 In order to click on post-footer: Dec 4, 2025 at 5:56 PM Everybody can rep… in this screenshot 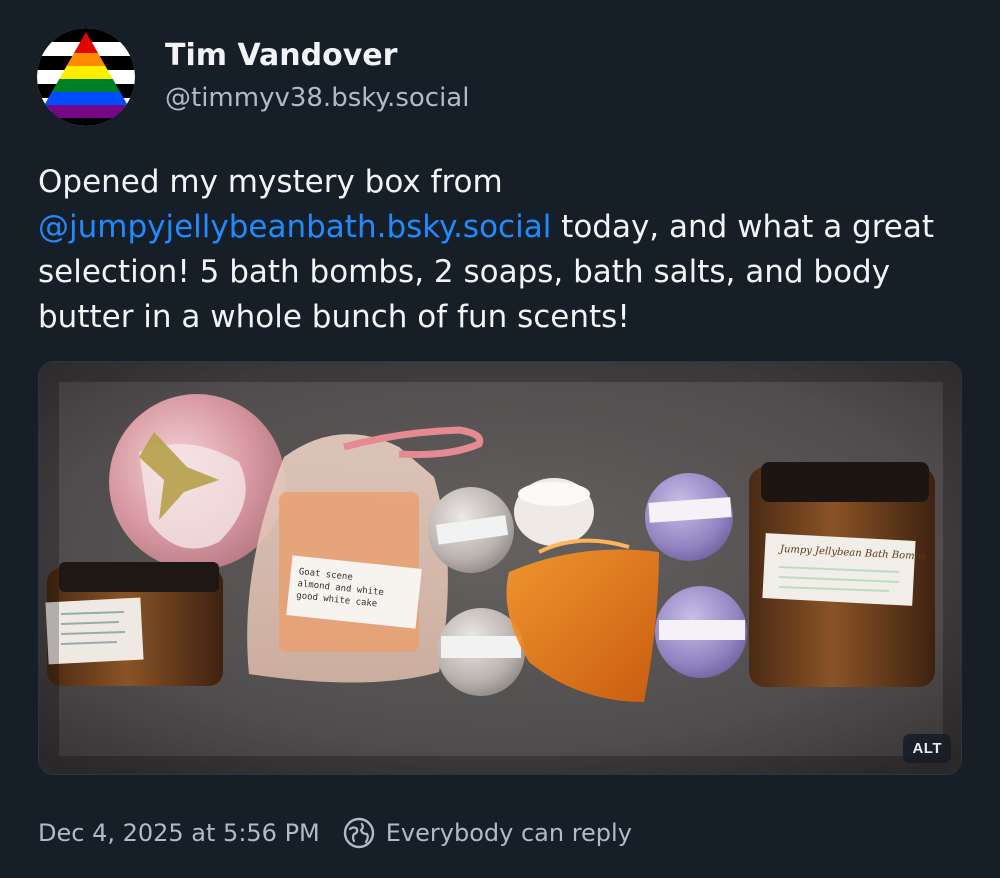, I will do `click(335, 833)`.